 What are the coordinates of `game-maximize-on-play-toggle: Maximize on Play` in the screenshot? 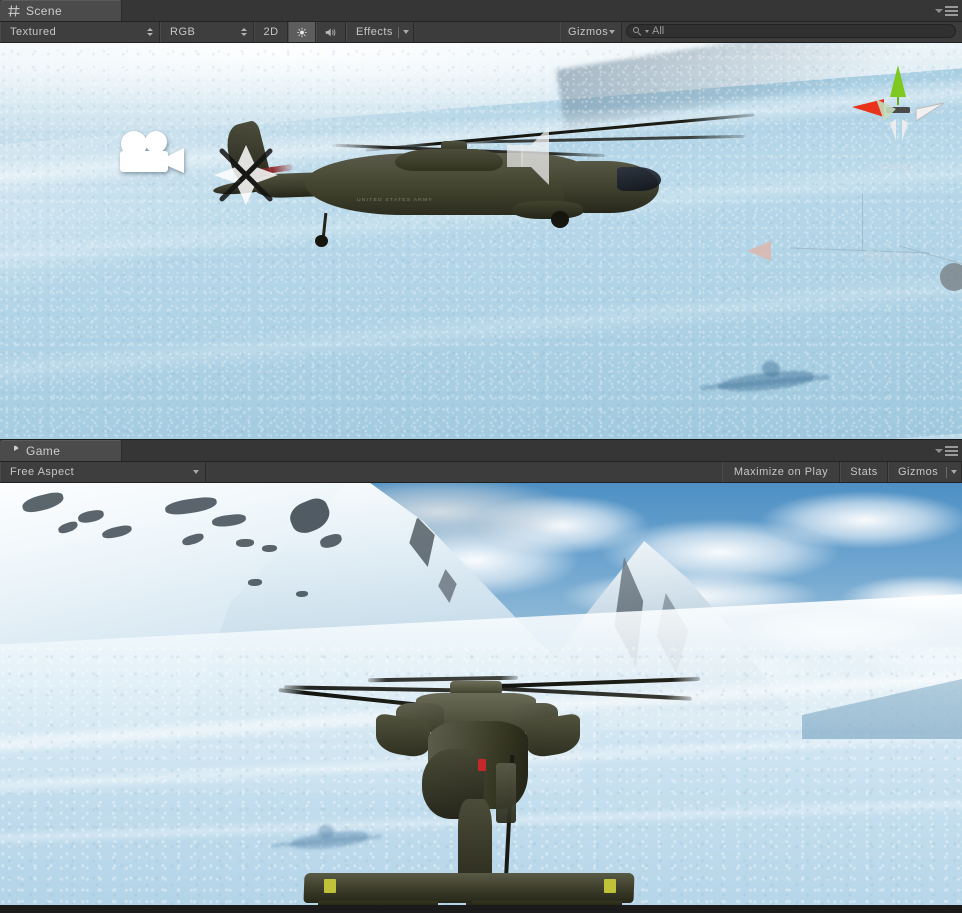 It's located at (781, 472).